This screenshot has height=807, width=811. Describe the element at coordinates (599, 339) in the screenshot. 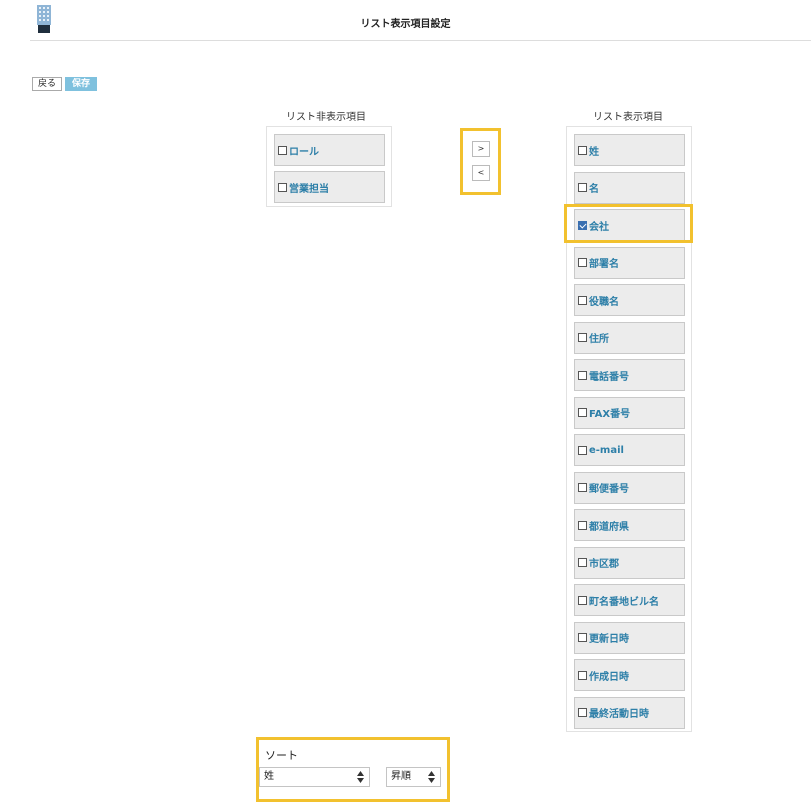

I see `item-label: 住所` at that location.